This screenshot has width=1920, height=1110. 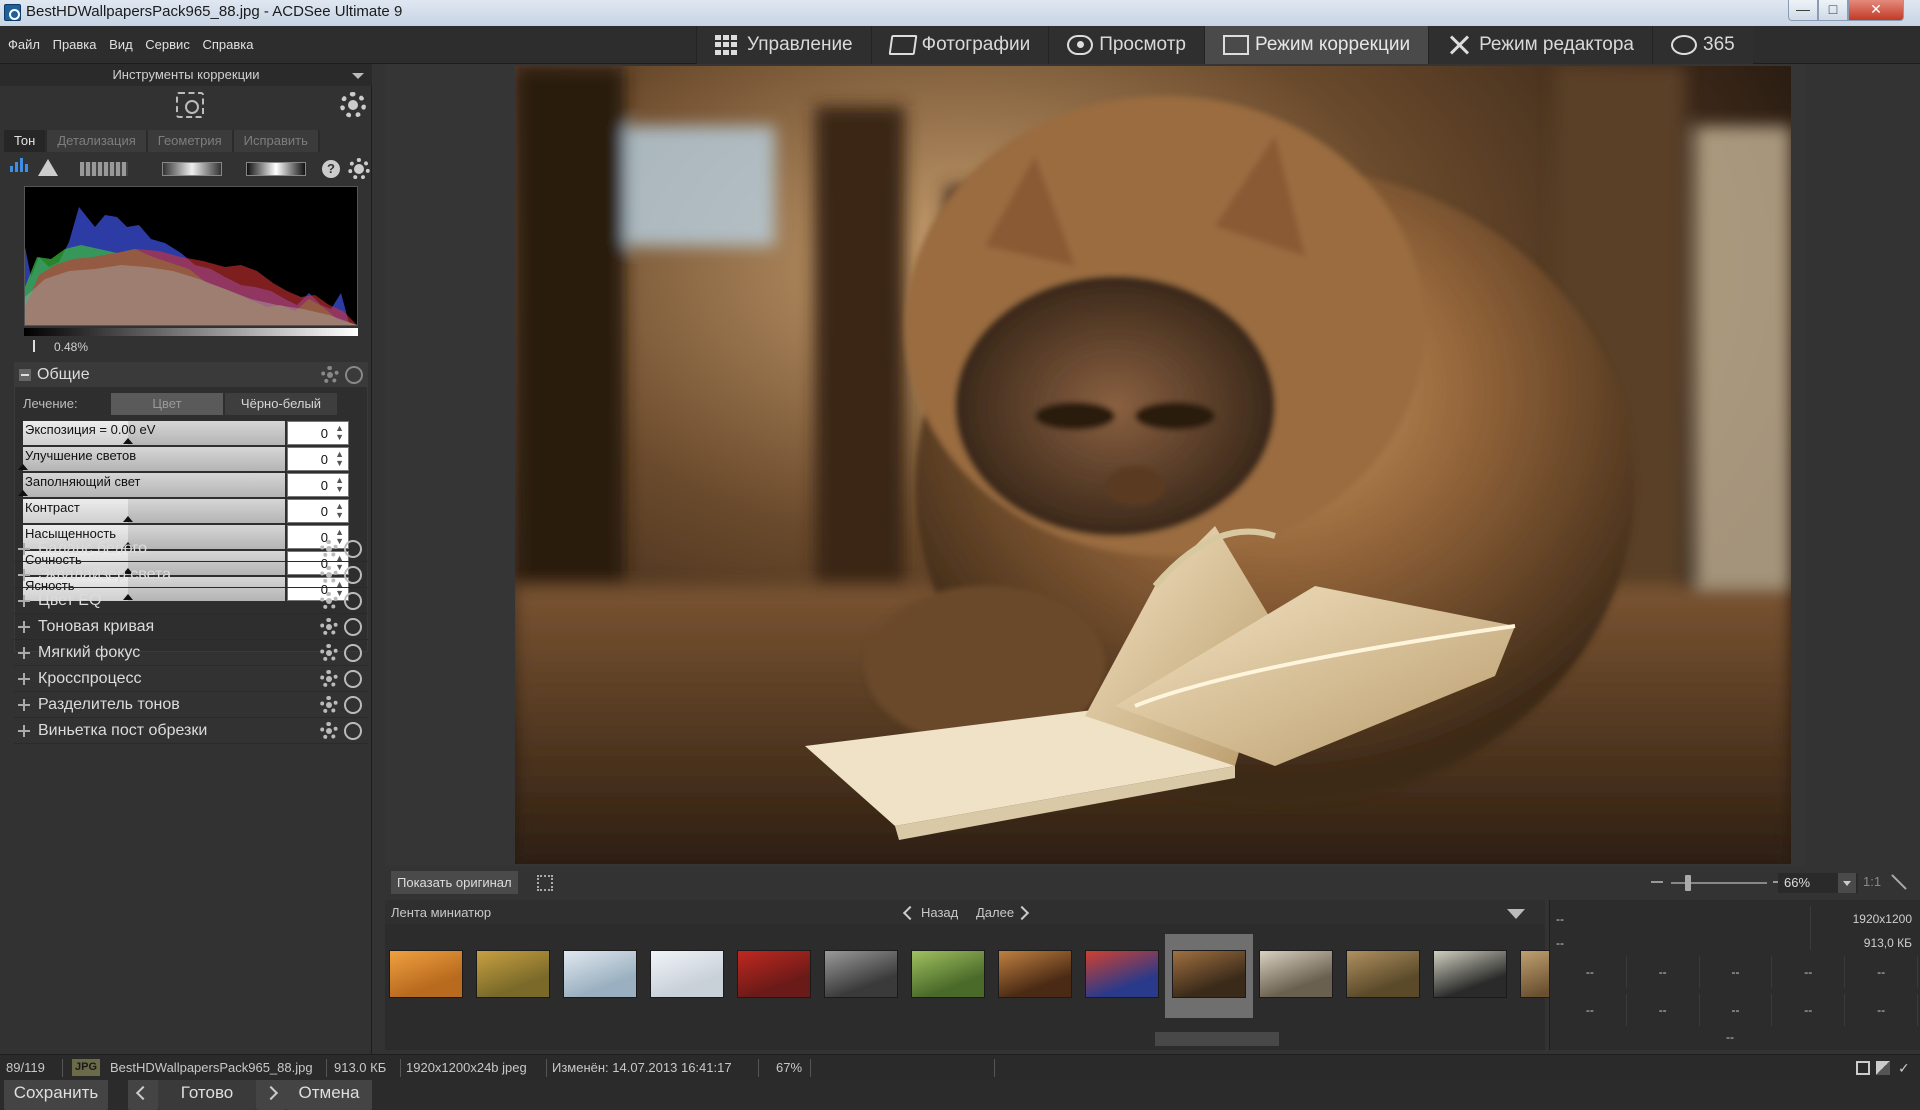 I want to click on collapse-icon, so click(x=25, y=375).